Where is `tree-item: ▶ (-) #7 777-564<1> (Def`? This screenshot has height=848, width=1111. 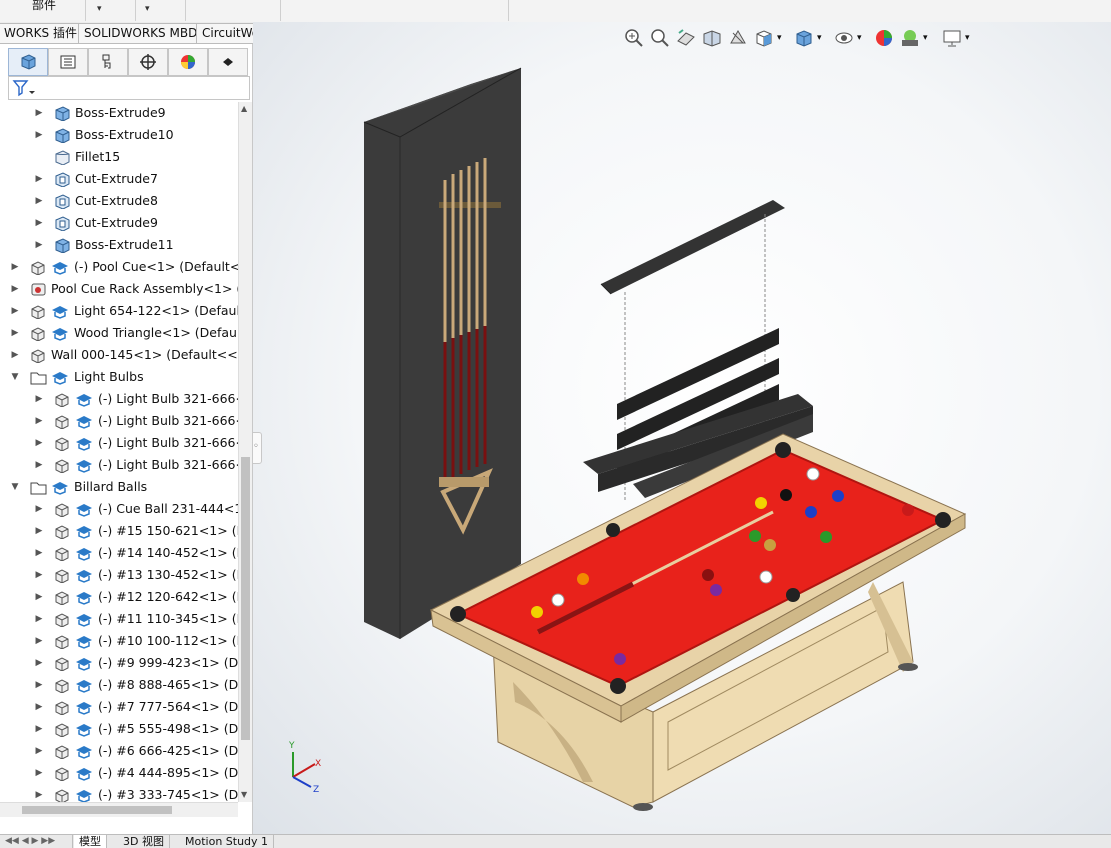 tree-item: ▶ (-) #7 777-564<1> (Def is located at coordinates (119, 707).